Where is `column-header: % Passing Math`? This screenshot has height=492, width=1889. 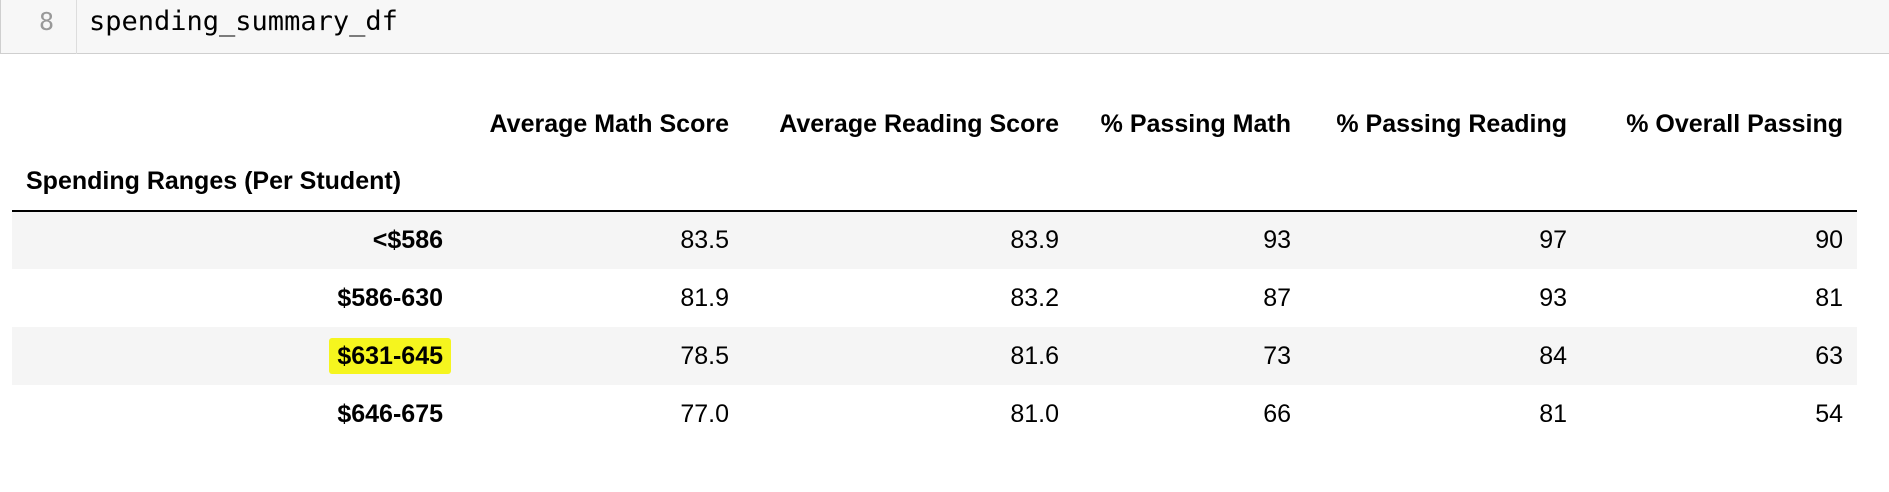 column-header: % Passing Math is located at coordinates (1195, 123).